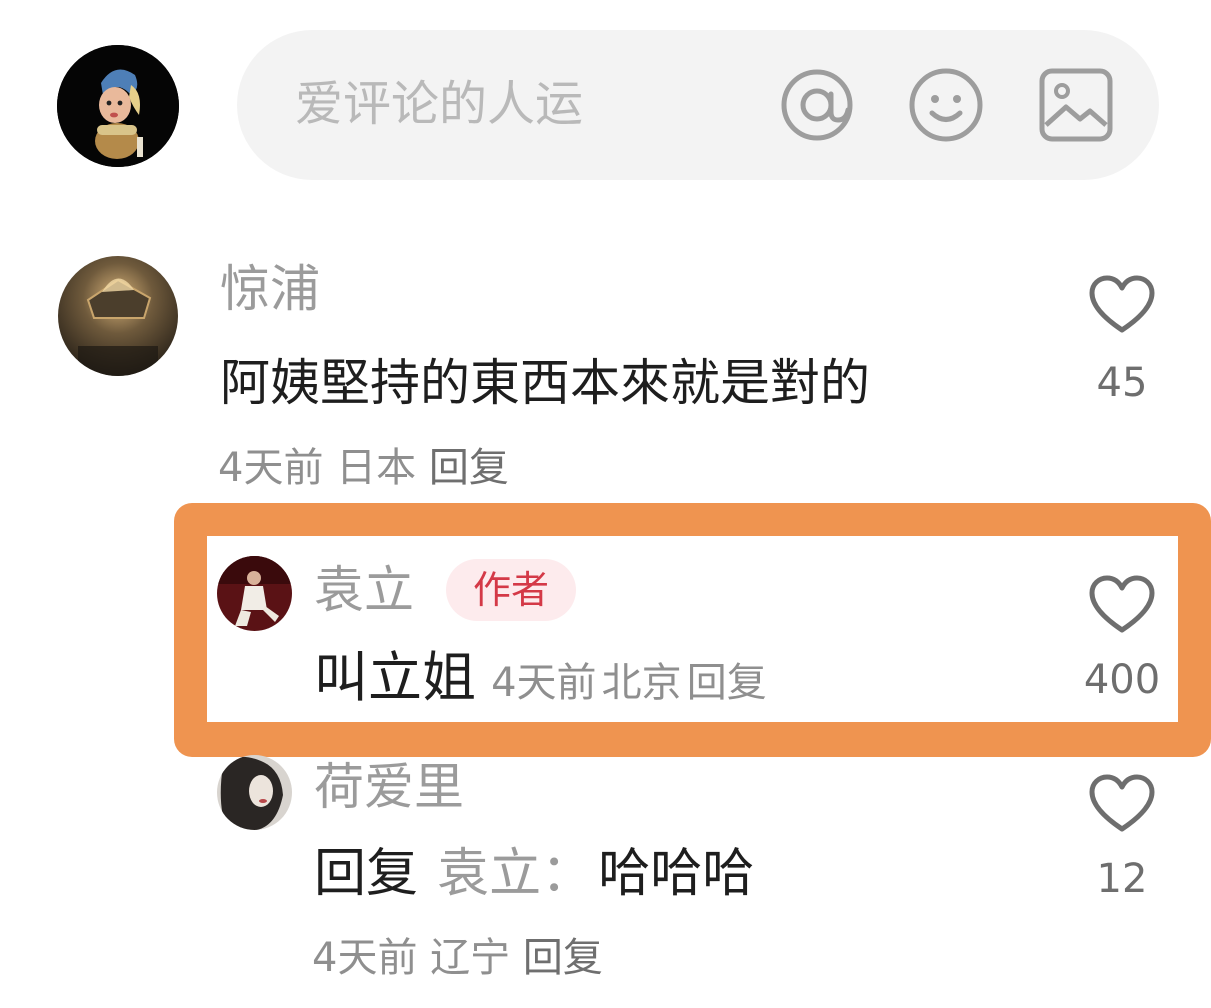 The height and width of the screenshot is (1008, 1211). I want to click on reply-location: 辽宁, so click(470, 958).